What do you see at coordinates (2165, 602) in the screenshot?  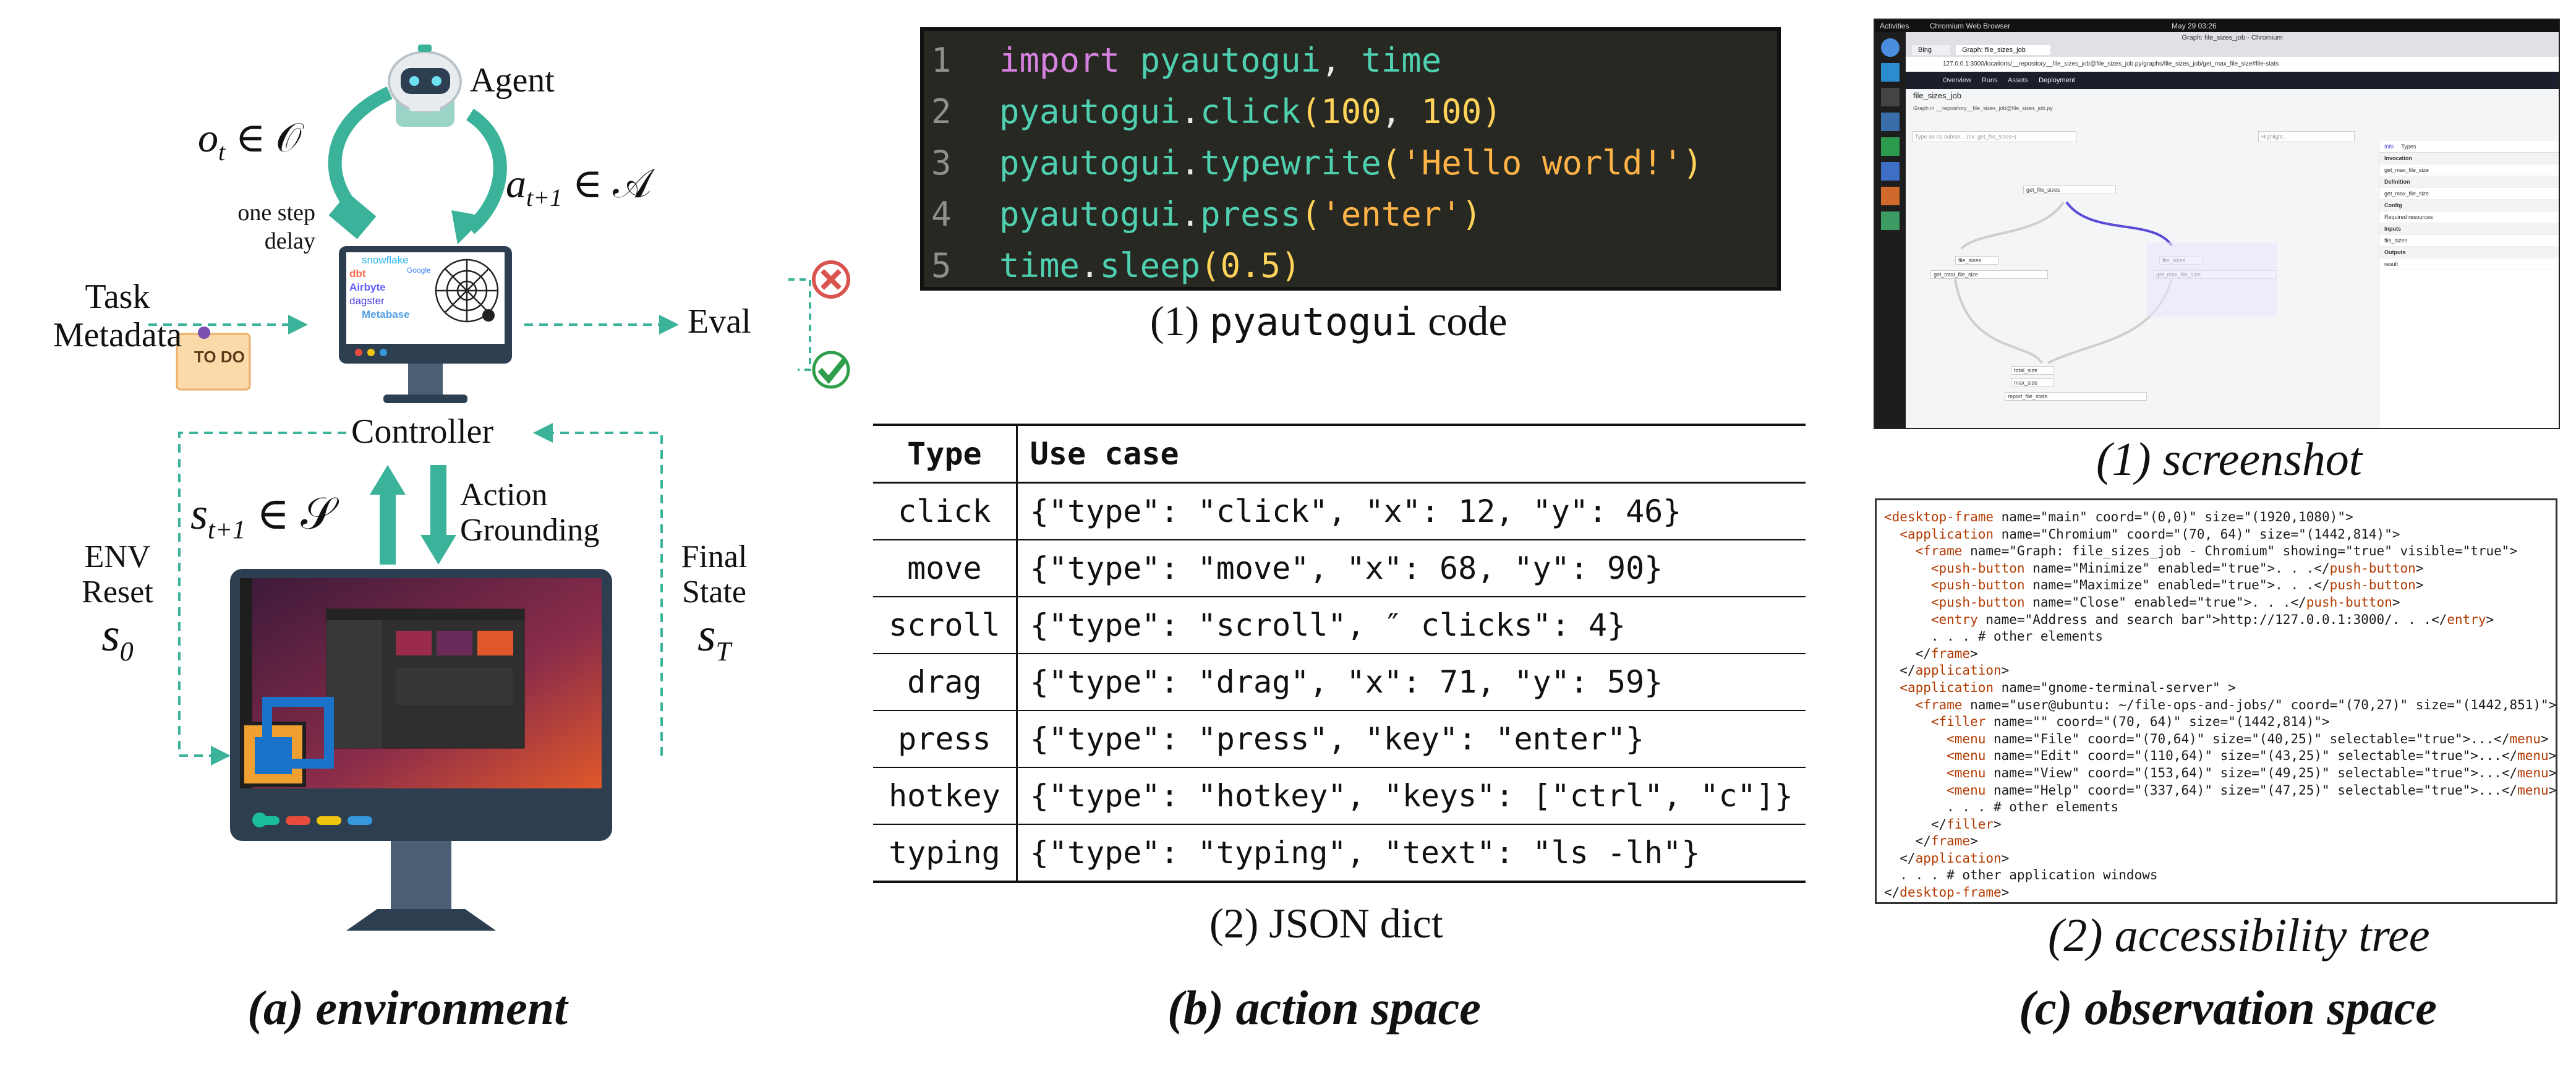 I see `tree-text: name="Close" enabled="true">. . .</` at bounding box center [2165, 602].